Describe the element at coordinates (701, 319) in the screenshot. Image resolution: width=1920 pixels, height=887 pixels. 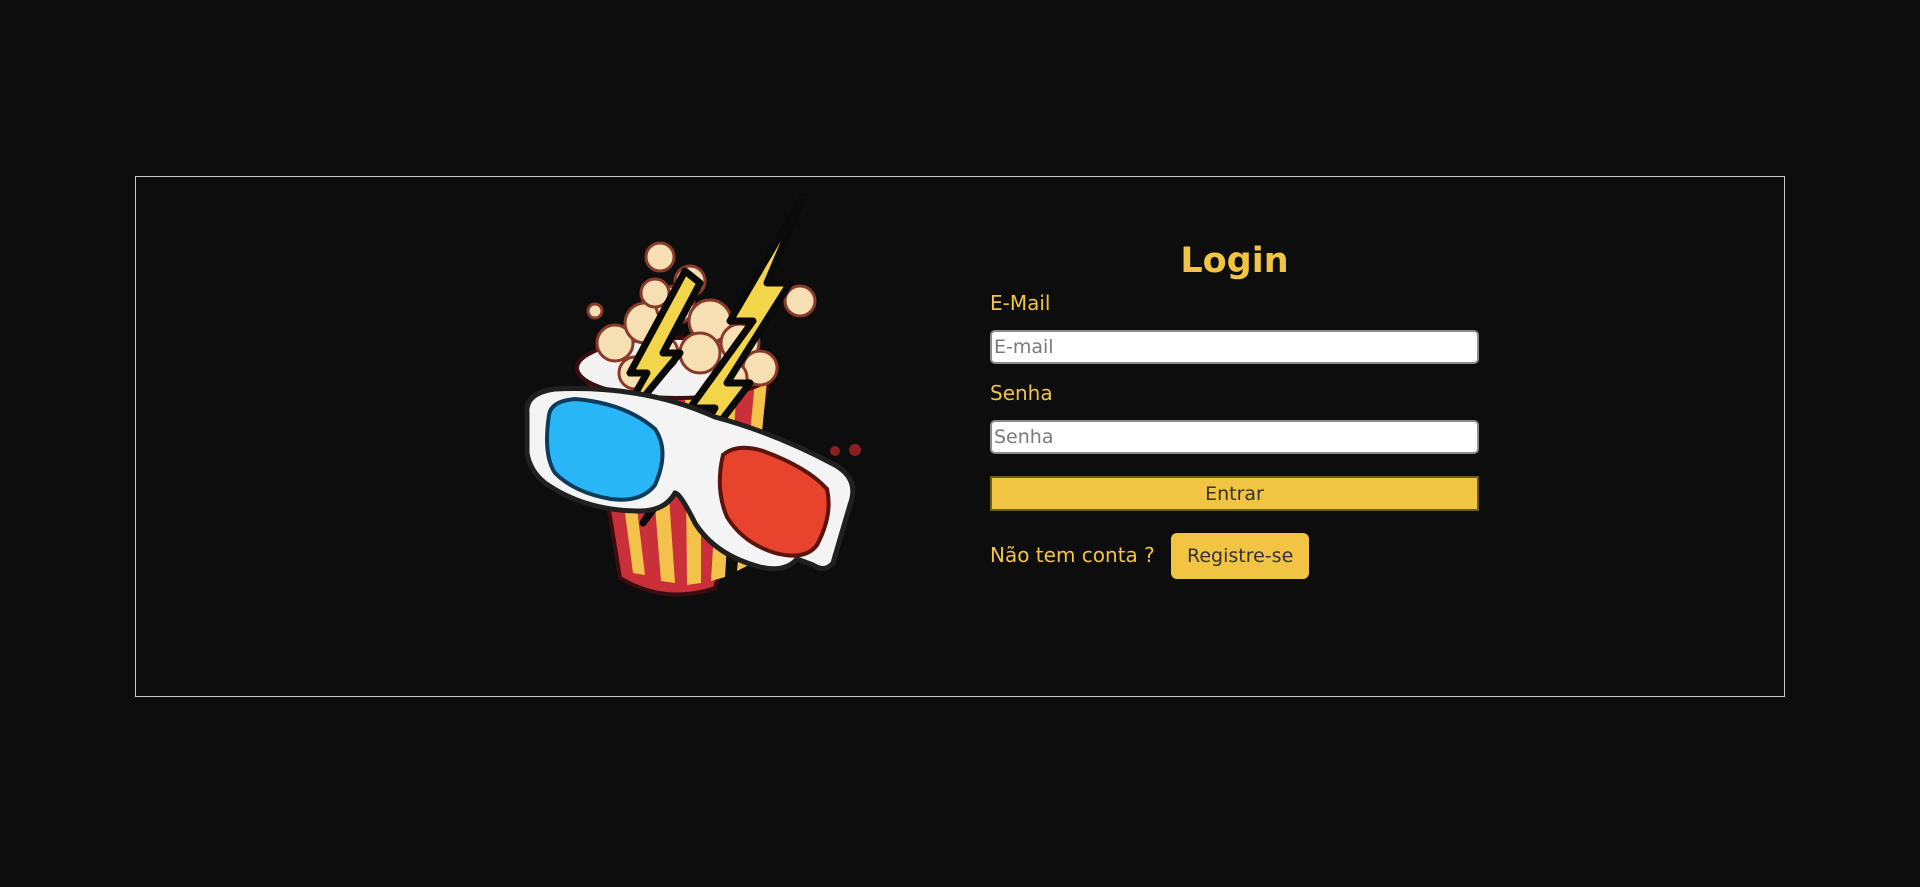
I see `popcorn-kernels-icon` at that location.